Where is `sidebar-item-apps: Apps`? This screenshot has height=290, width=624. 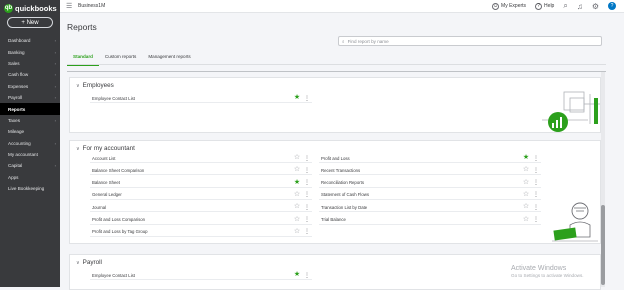
sidebar-item-apps: Apps is located at coordinates (30, 177).